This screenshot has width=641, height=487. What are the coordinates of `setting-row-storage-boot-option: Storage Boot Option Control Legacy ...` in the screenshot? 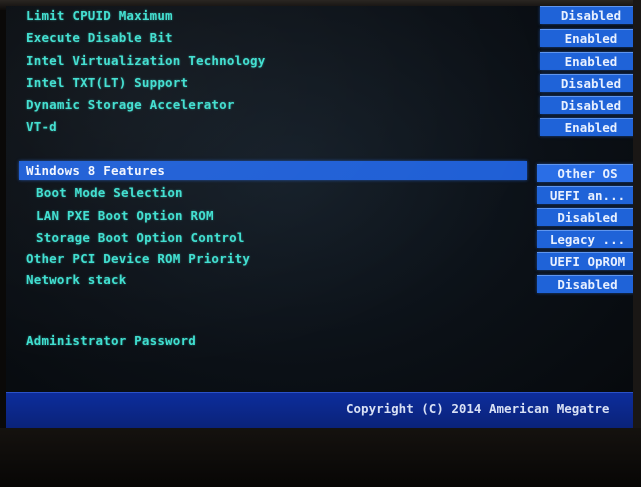 It's located at (319, 238).